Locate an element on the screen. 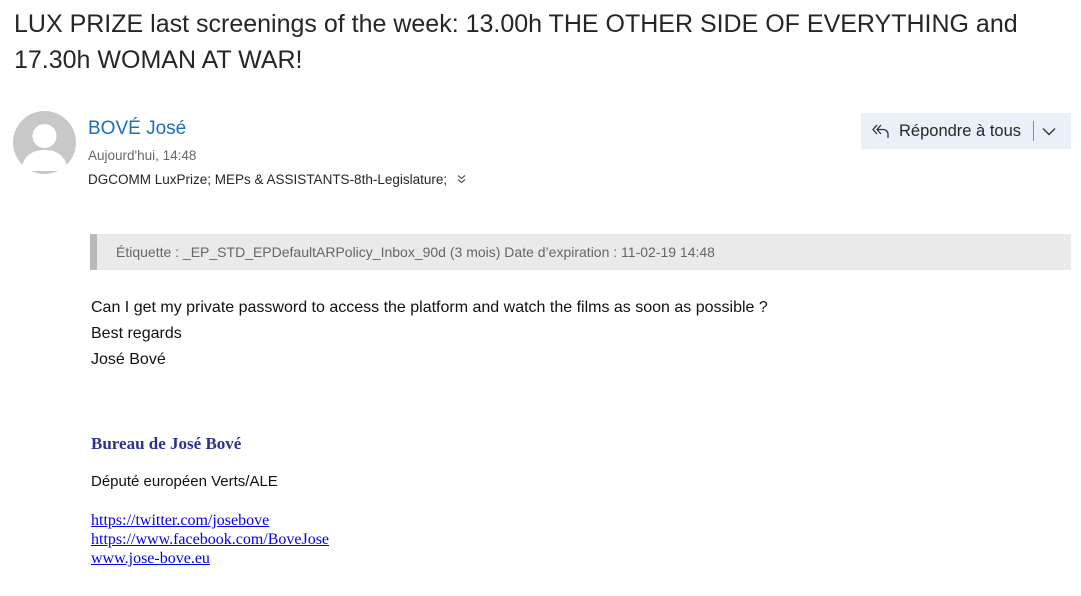  sender-name: BOVÉ José is located at coordinates (137, 129).